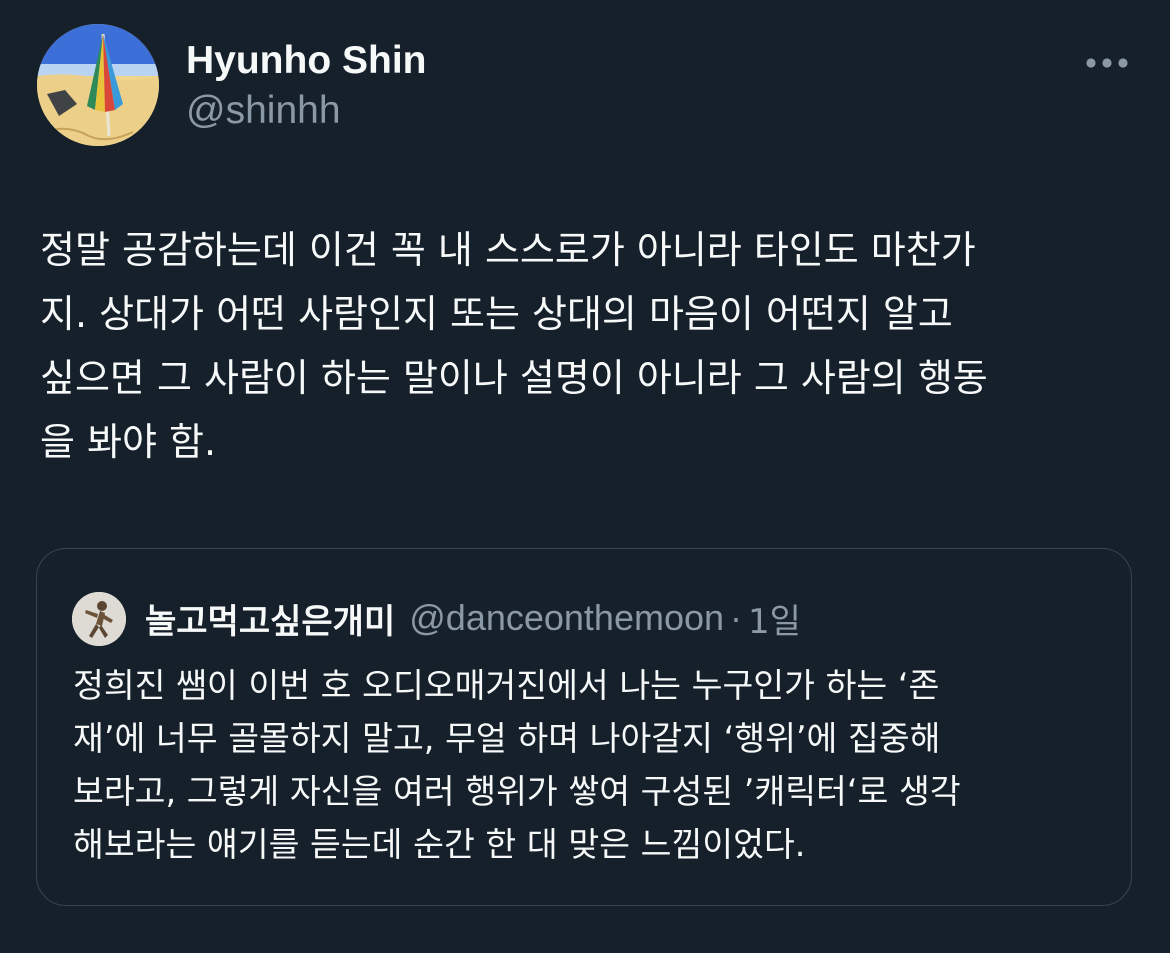 The image size is (1170, 953). I want to click on quoted-text-line: 해보라는 얘기를 듣는데 순간 한 대 맞은 느낌이었다., so click(439, 844).